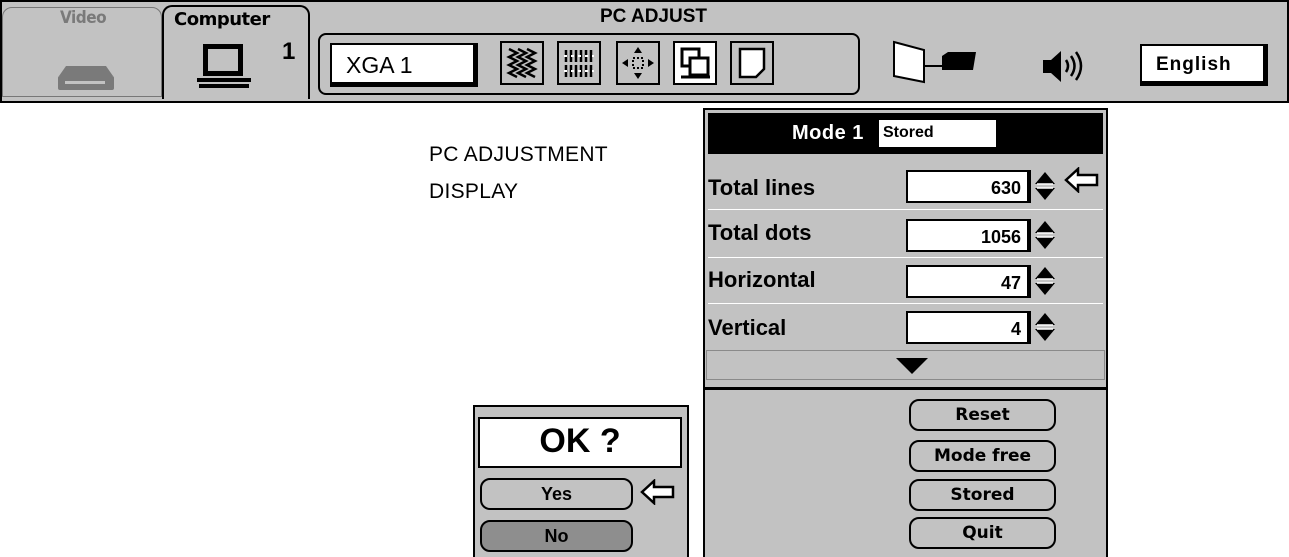  What do you see at coordinates (638, 63) in the screenshot?
I see `position-icon` at bounding box center [638, 63].